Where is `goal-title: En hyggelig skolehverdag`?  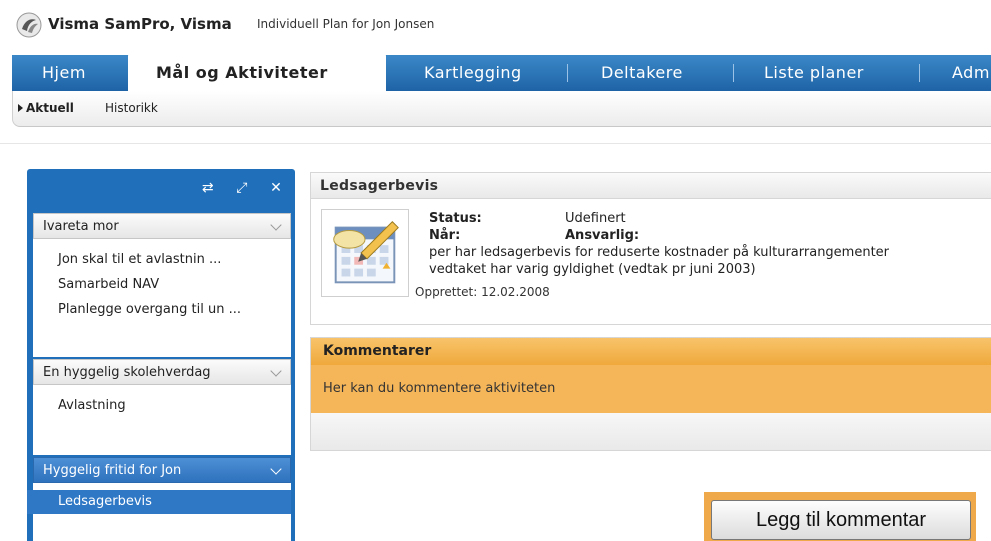 goal-title: En hyggelig skolehverdag is located at coordinates (127, 372).